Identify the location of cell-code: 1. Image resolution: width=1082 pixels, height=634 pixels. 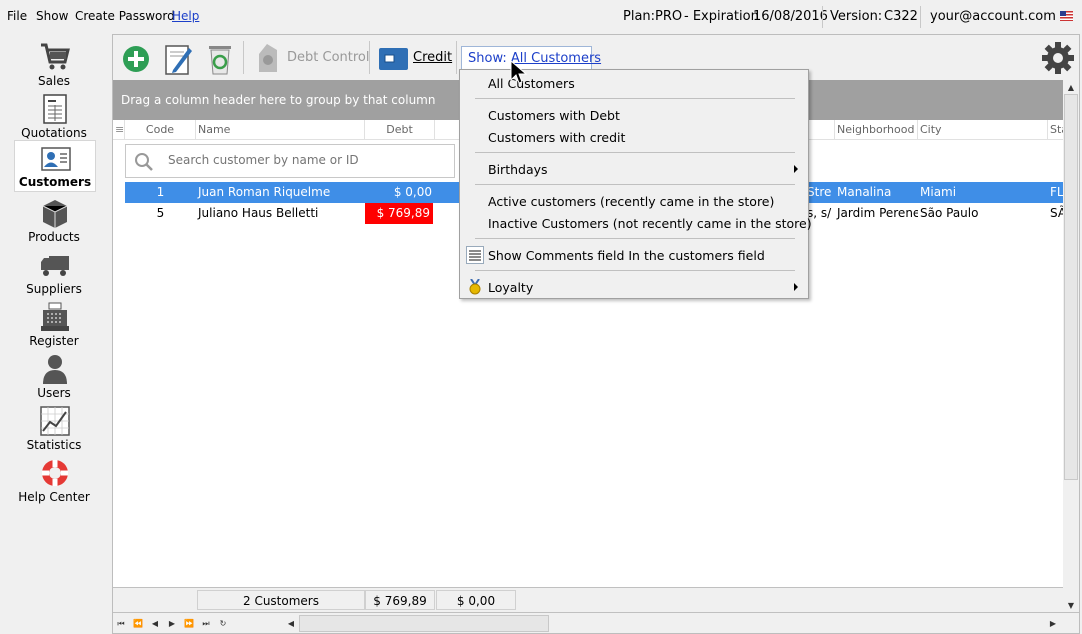
(160, 192).